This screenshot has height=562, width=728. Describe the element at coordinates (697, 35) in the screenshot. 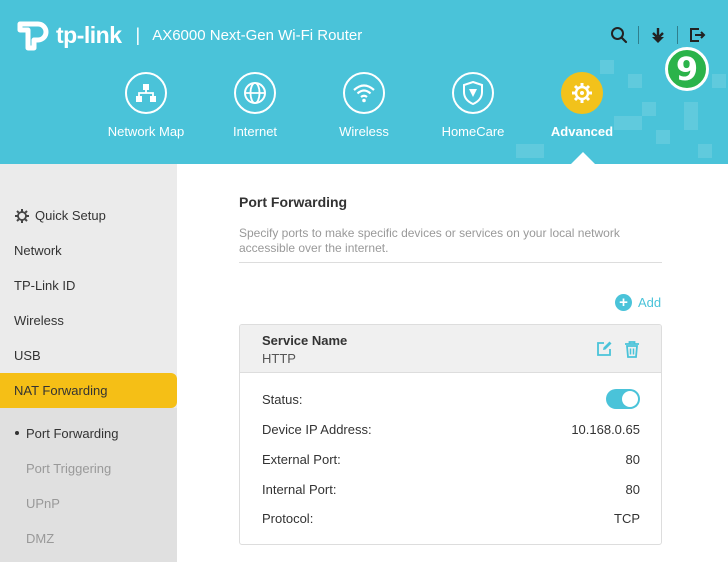

I see `logout-icon` at that location.